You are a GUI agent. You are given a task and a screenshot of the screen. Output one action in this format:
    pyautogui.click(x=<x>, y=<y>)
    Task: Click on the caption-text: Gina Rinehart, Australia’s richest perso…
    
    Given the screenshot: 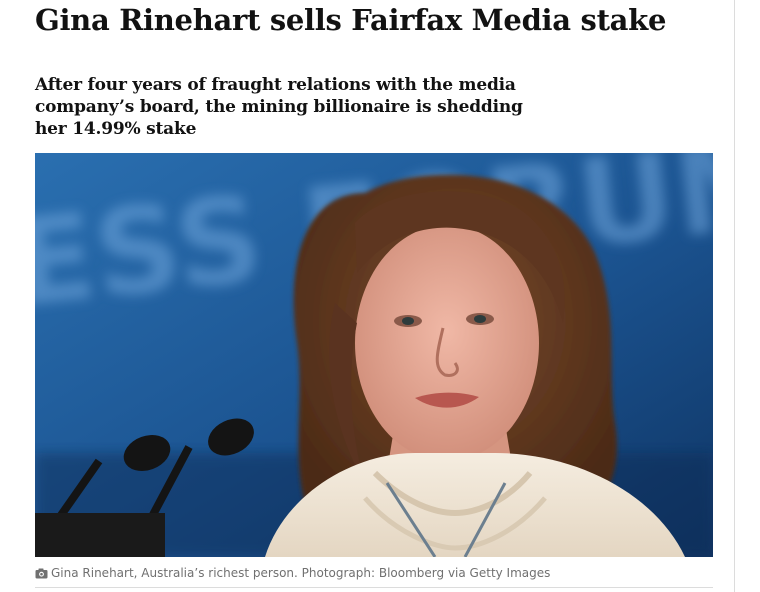 What is the action you would take?
    pyautogui.click(x=301, y=573)
    